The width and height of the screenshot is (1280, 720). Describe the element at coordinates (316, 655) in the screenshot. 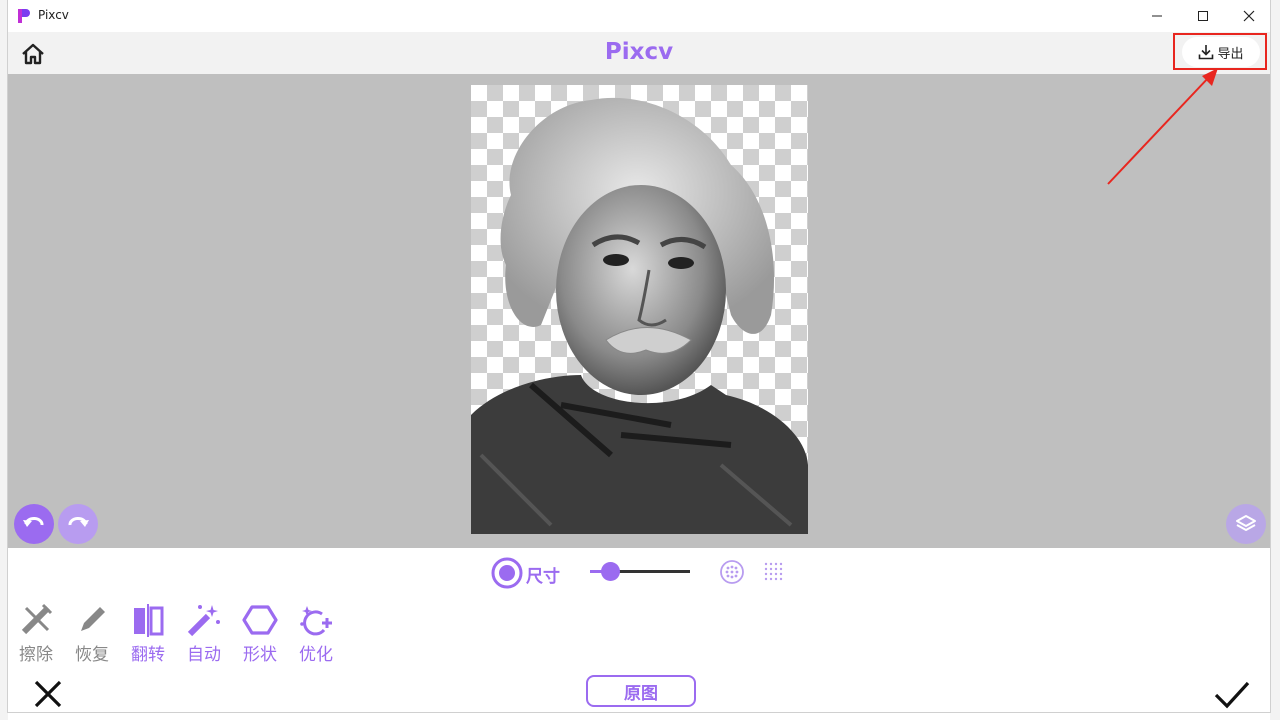

I see `tool-optimize-label: 优化` at that location.